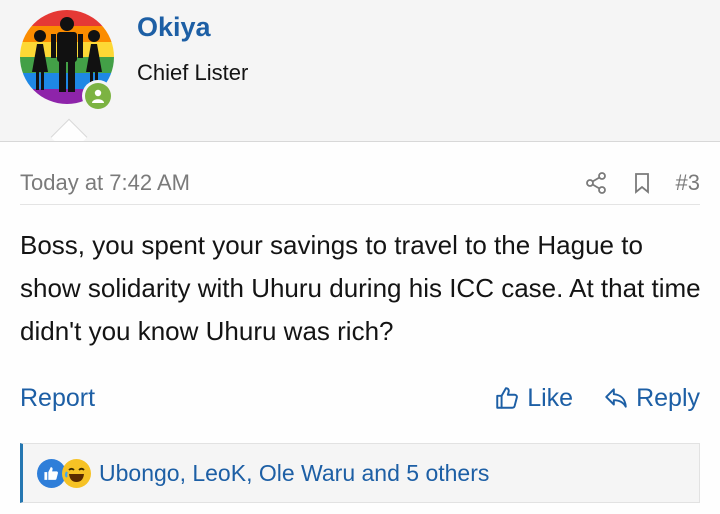  I want to click on reactions-bar: Ubongo, LeoK, Ole Waru and 5 others, so click(360, 473).